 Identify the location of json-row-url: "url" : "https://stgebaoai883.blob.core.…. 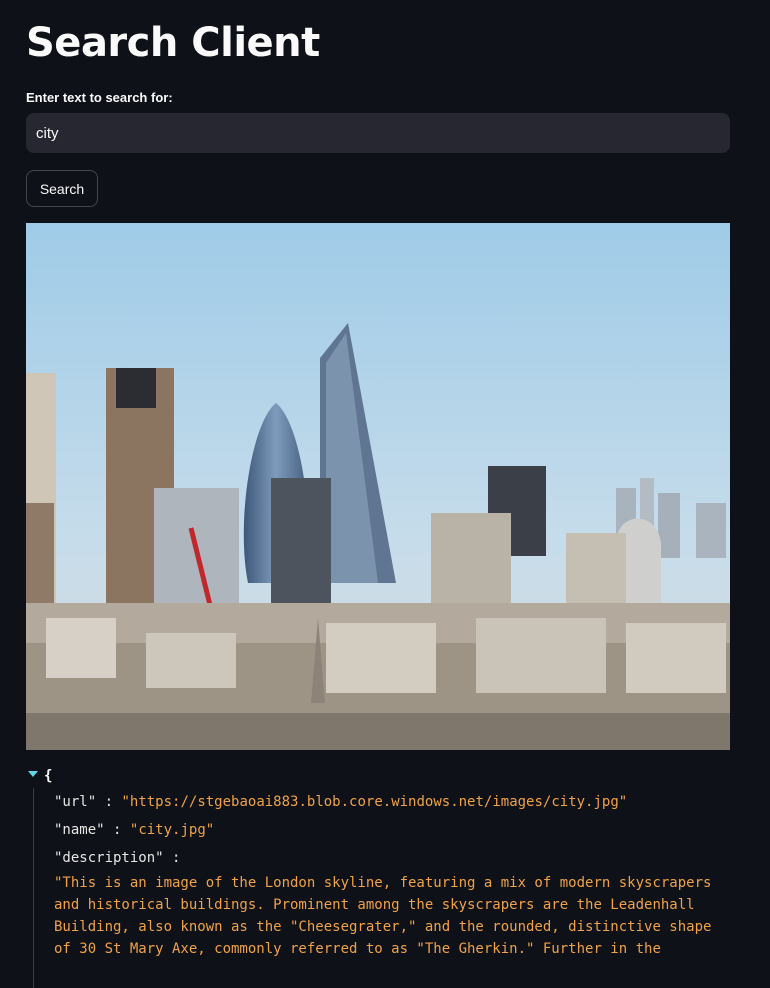
(340, 802).